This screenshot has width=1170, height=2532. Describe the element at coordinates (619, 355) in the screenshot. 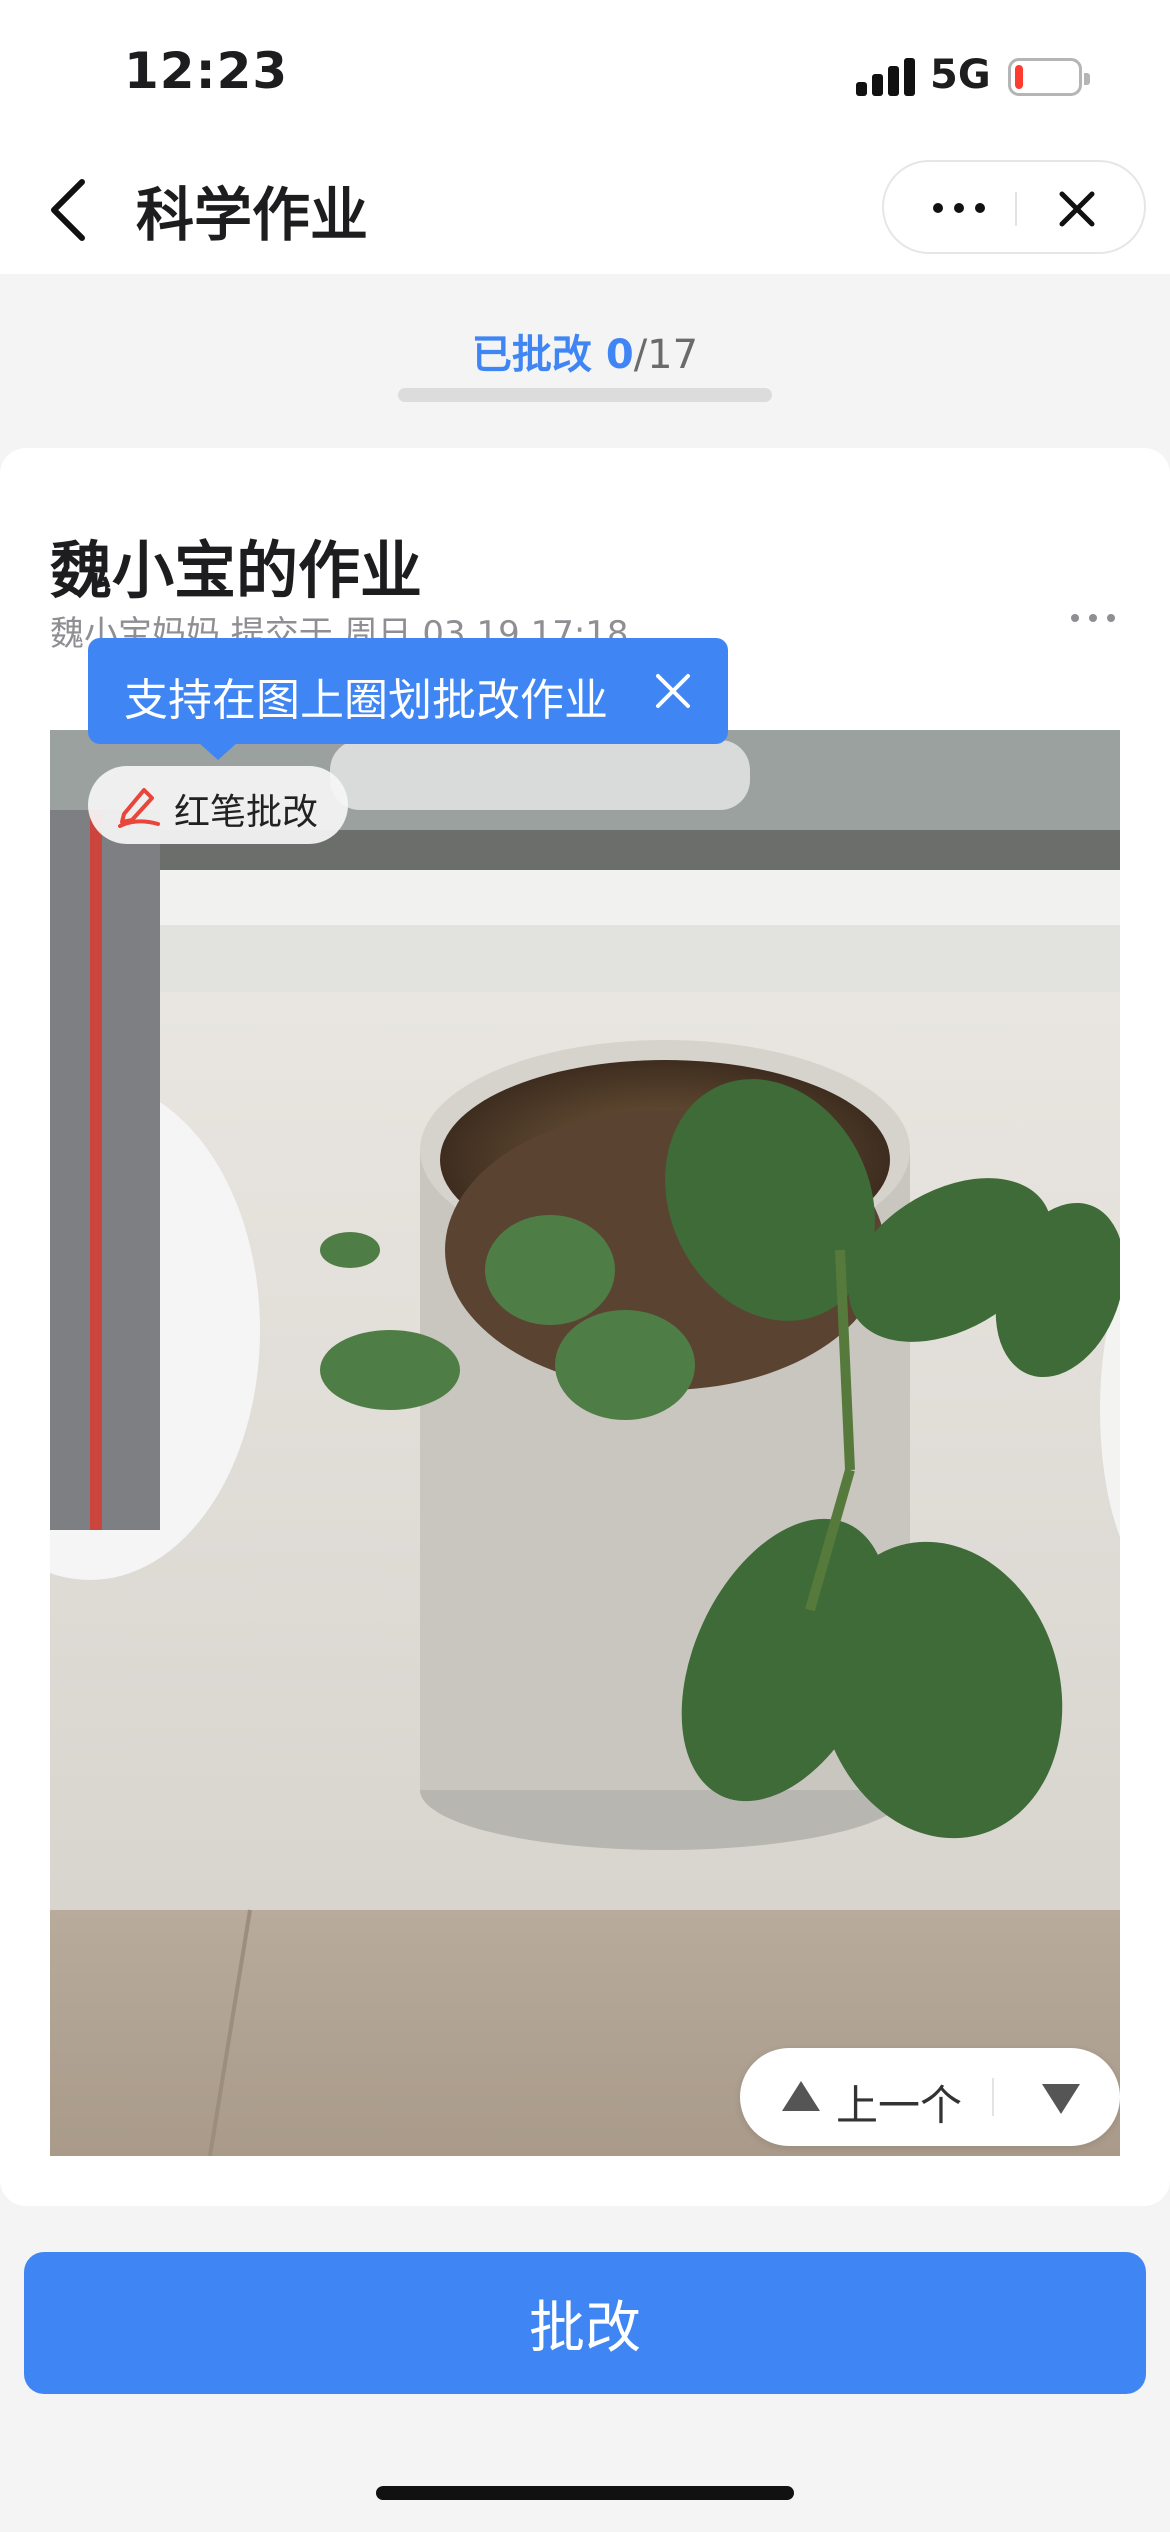

I see `graded-count: 0` at that location.